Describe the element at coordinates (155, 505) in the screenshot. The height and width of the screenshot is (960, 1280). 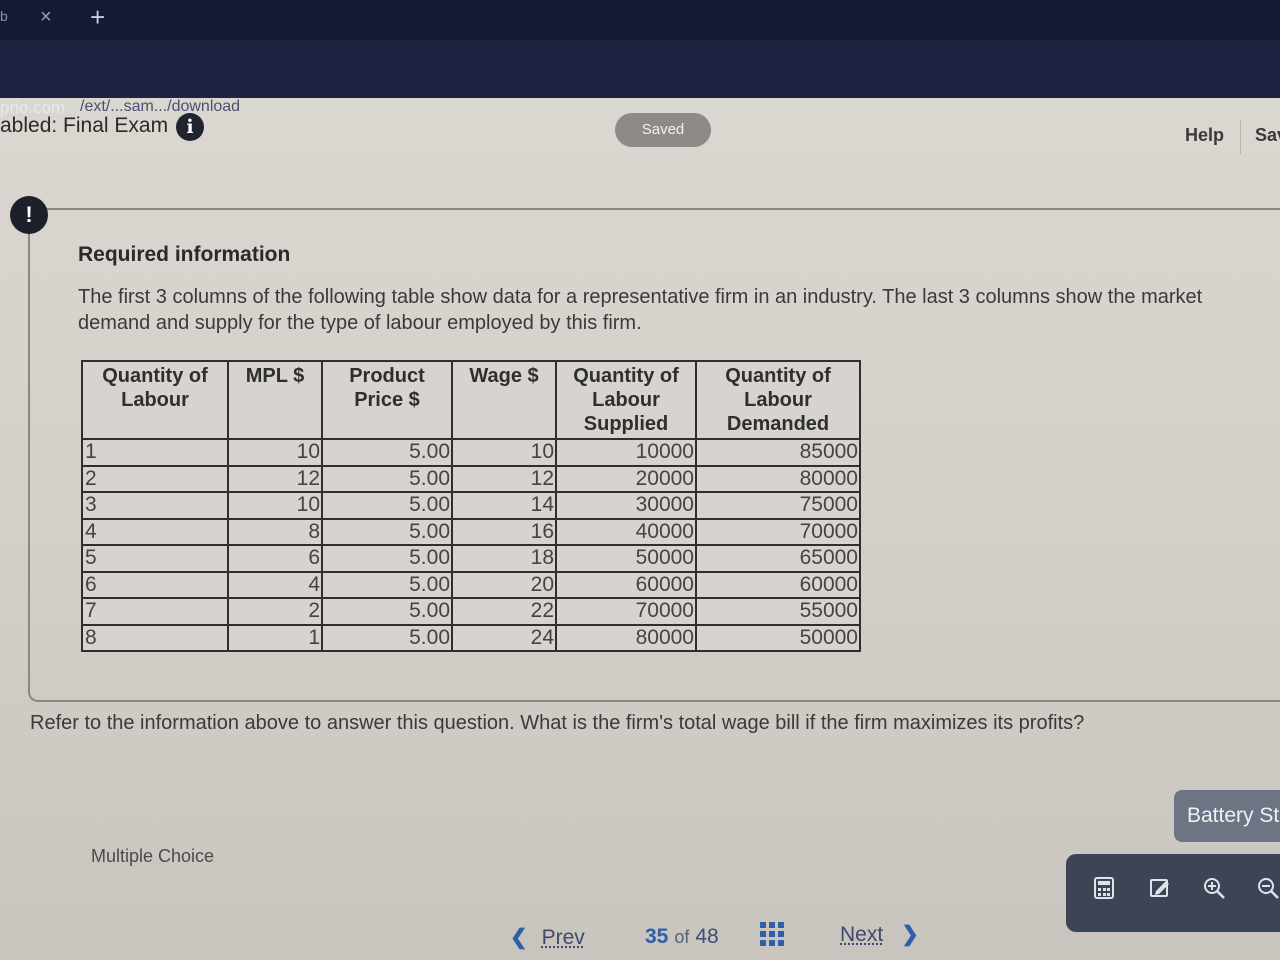
I see `table-cell: 3` at that location.